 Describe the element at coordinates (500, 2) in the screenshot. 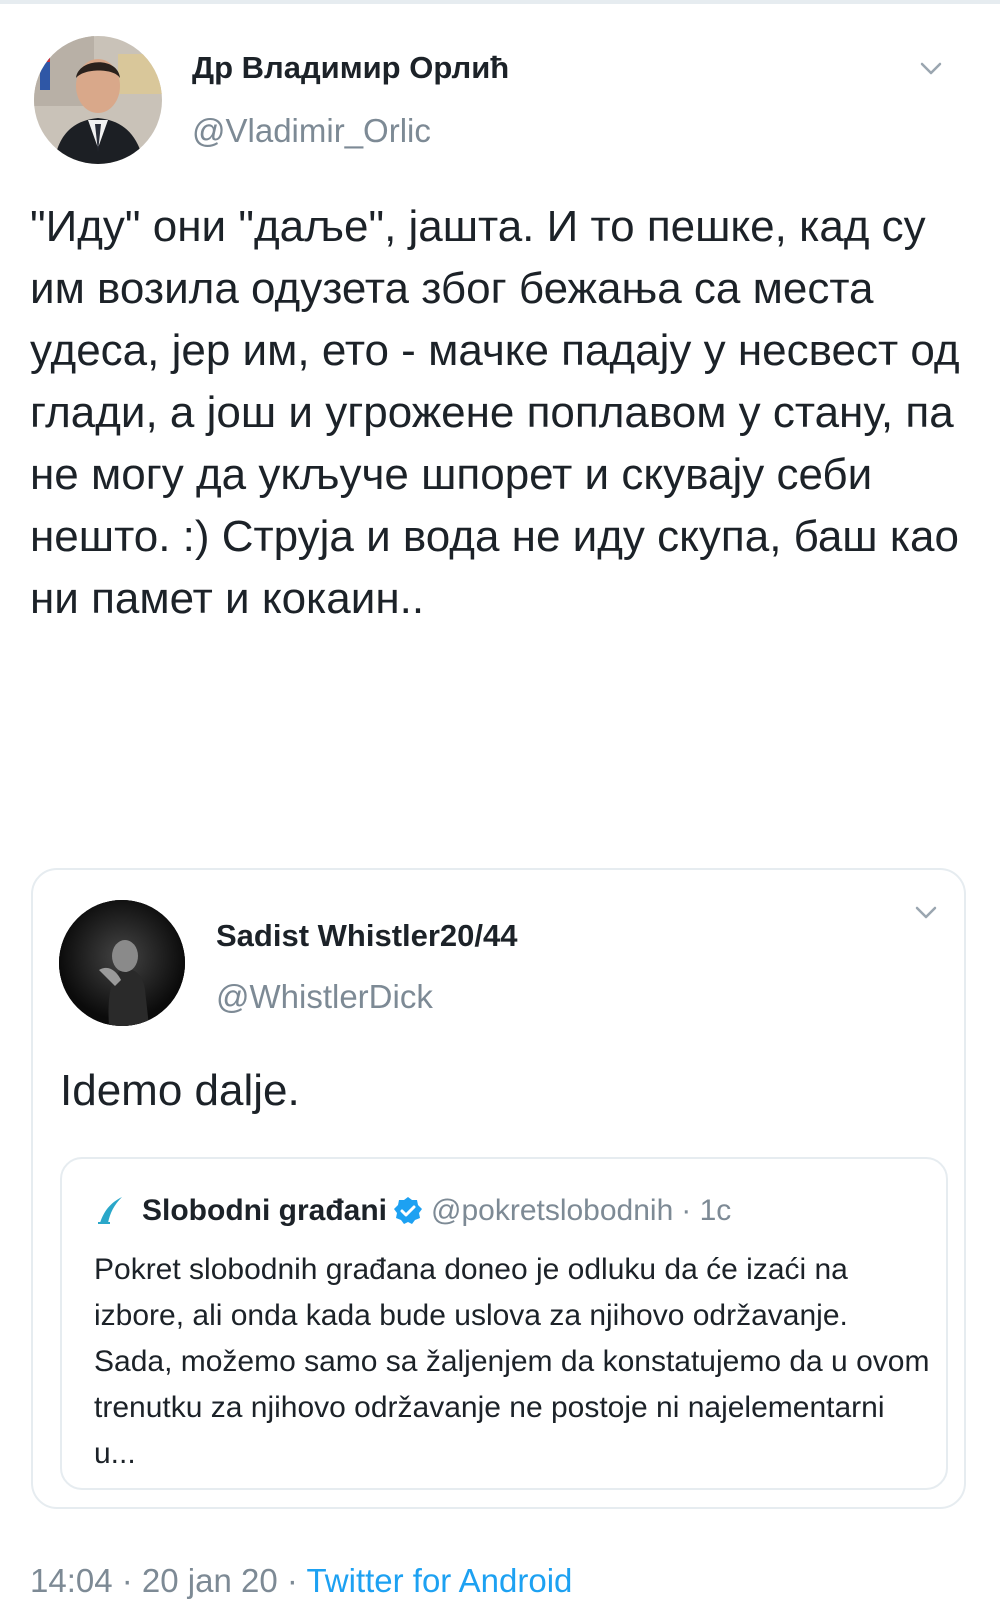

I see `top-divider` at that location.